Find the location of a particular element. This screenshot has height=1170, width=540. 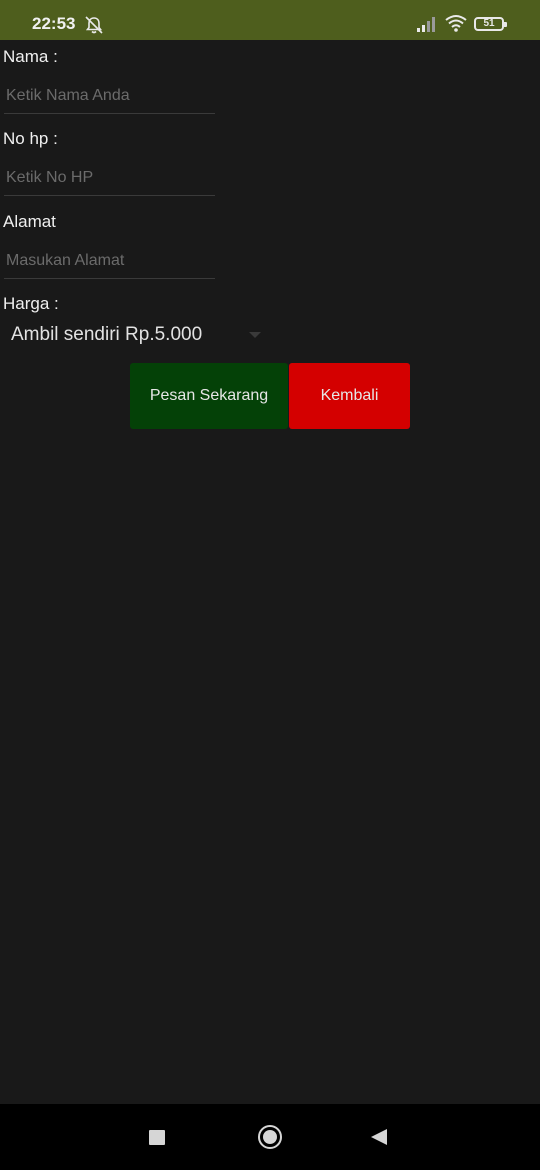

no-hp-field is located at coordinates (110, 178).